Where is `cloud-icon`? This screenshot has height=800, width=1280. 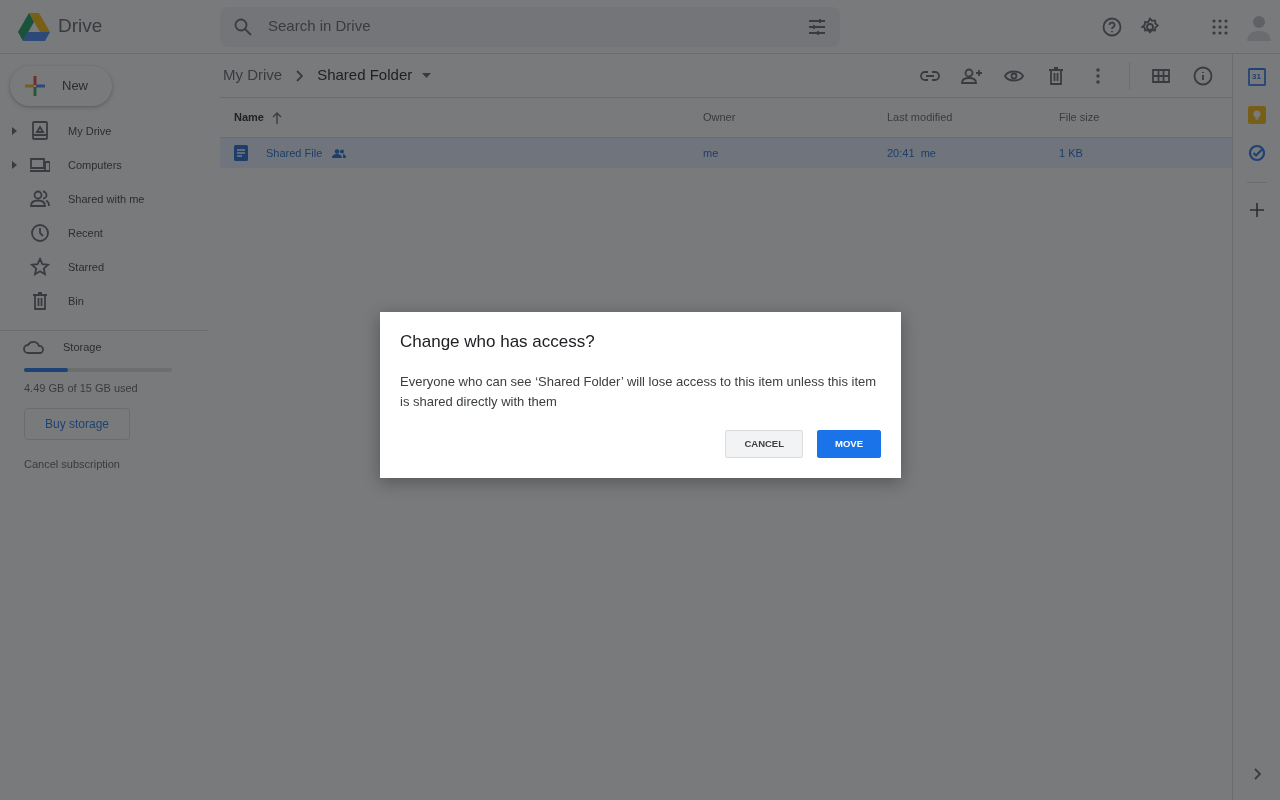 cloud-icon is located at coordinates (34, 347).